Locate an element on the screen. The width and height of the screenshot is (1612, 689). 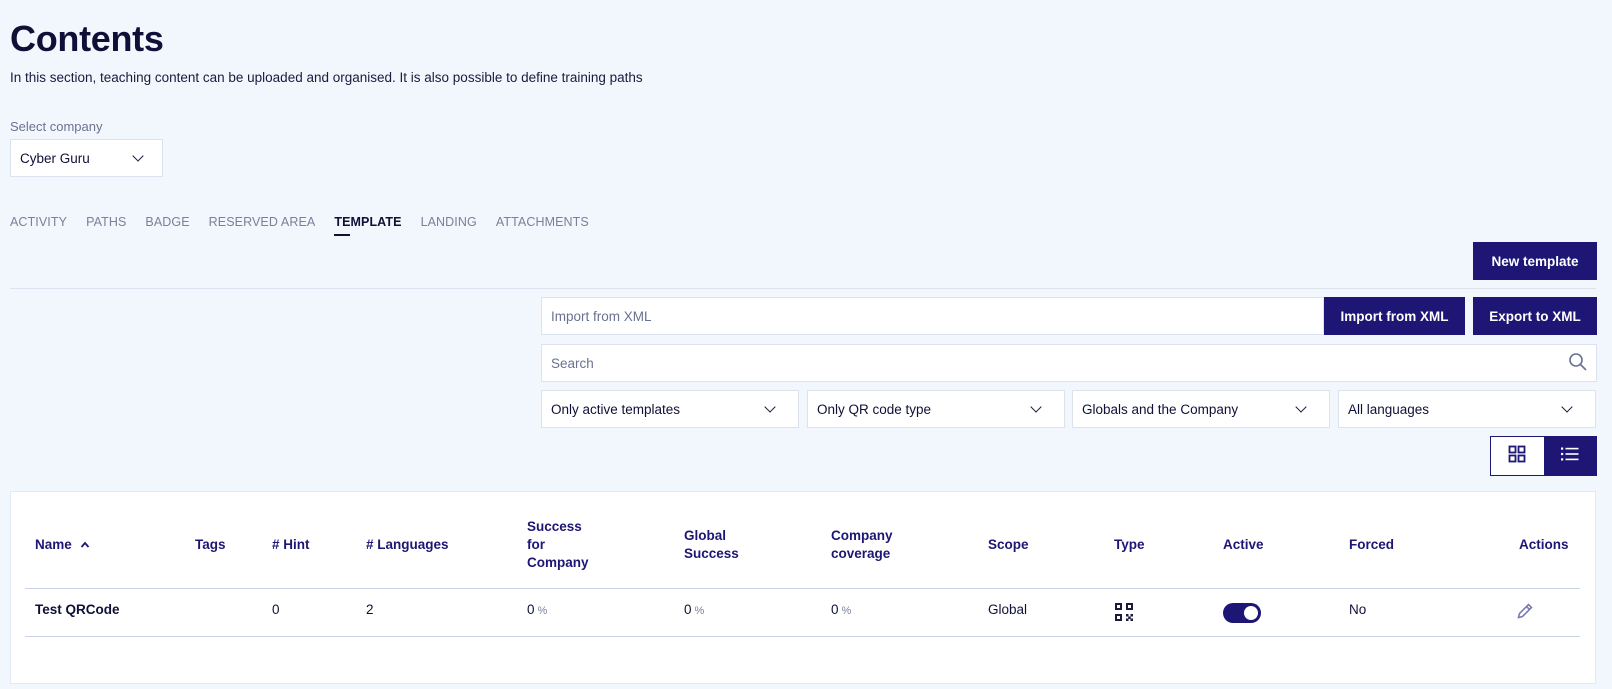
column-header-line: coverage is located at coordinates (861, 553).